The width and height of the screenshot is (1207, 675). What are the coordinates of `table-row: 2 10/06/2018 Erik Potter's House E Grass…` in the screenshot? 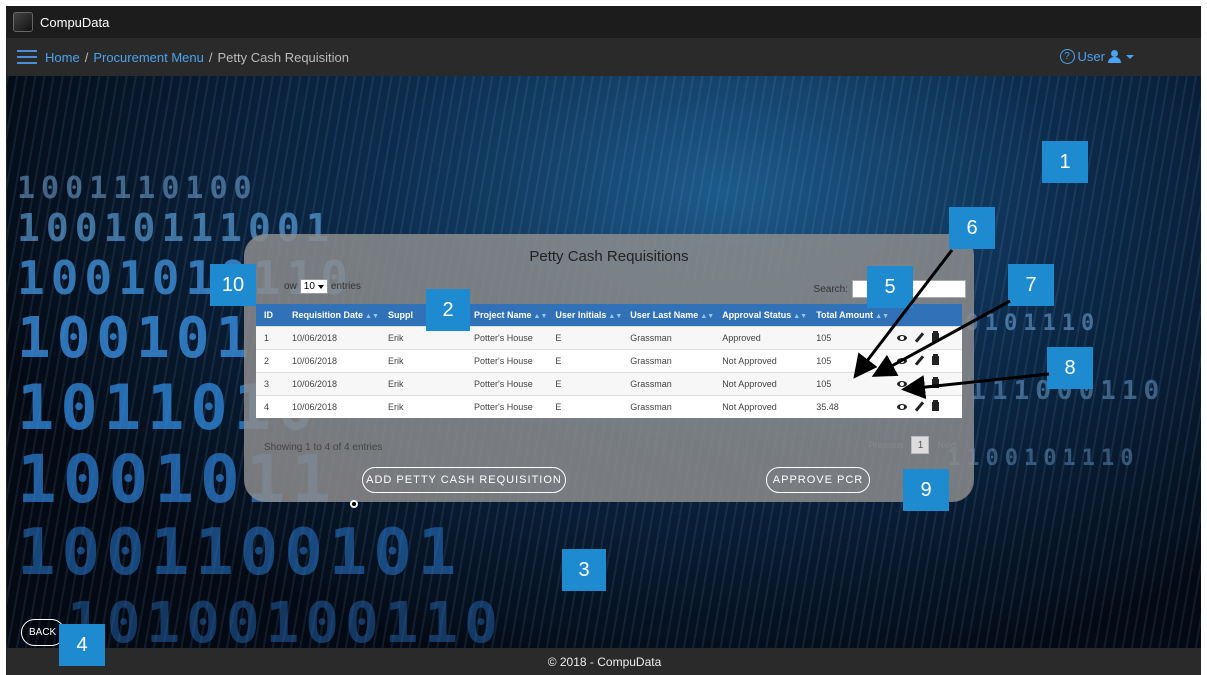 It's located at (609, 360).